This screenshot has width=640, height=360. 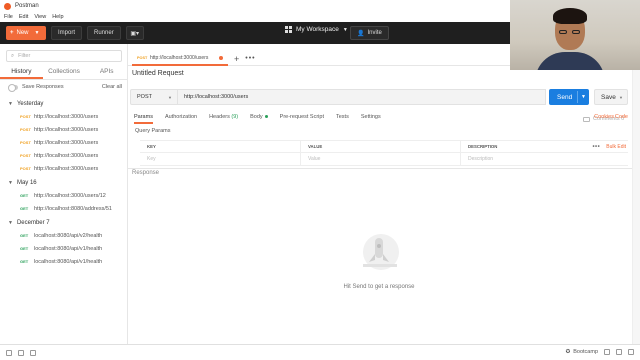 I want to click on send-divider, so click(x=577, y=97).